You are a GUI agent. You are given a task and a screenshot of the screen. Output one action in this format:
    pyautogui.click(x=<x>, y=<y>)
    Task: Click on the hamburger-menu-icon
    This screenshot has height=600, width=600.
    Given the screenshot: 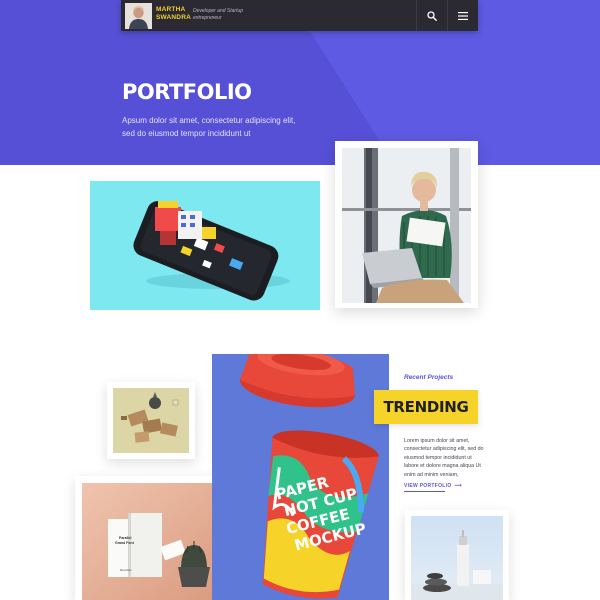 What is the action you would take?
    pyautogui.click(x=463, y=15)
    